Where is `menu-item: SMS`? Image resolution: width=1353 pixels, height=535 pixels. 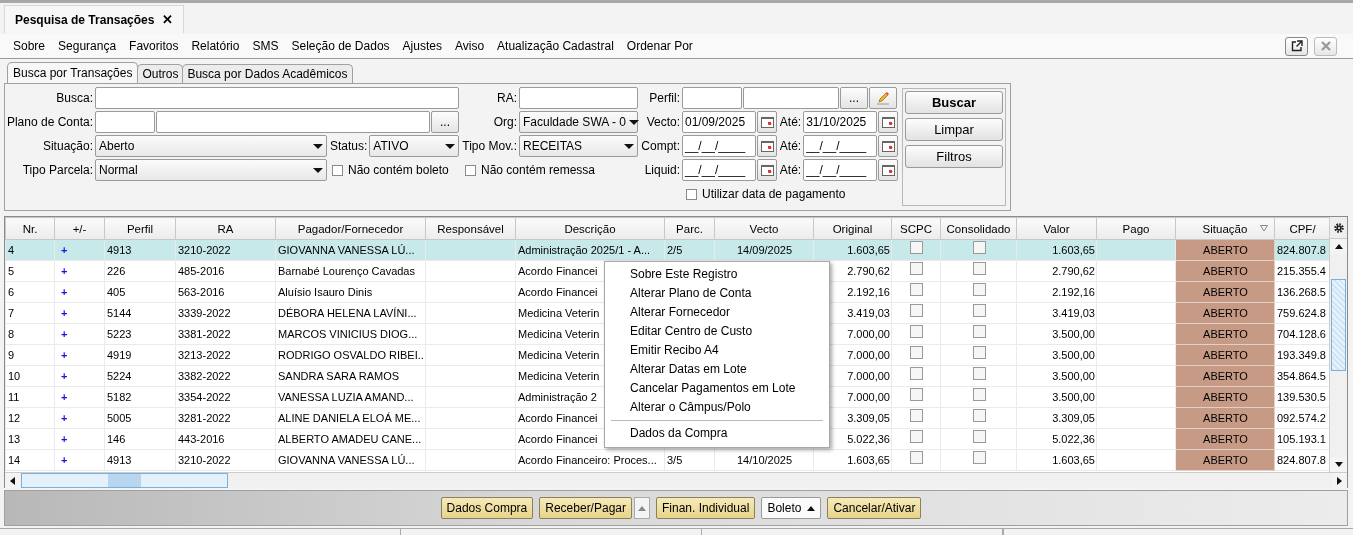 menu-item: SMS is located at coordinates (265, 46).